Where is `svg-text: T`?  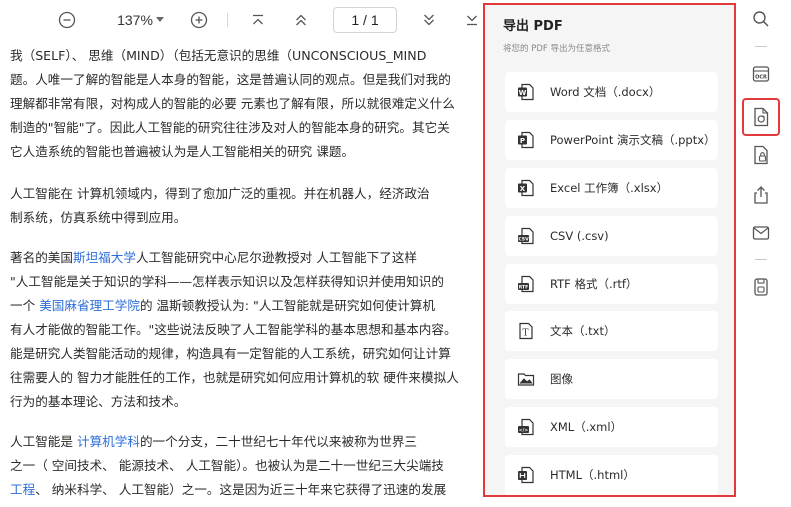
svg-text: T is located at coordinates (525, 334).